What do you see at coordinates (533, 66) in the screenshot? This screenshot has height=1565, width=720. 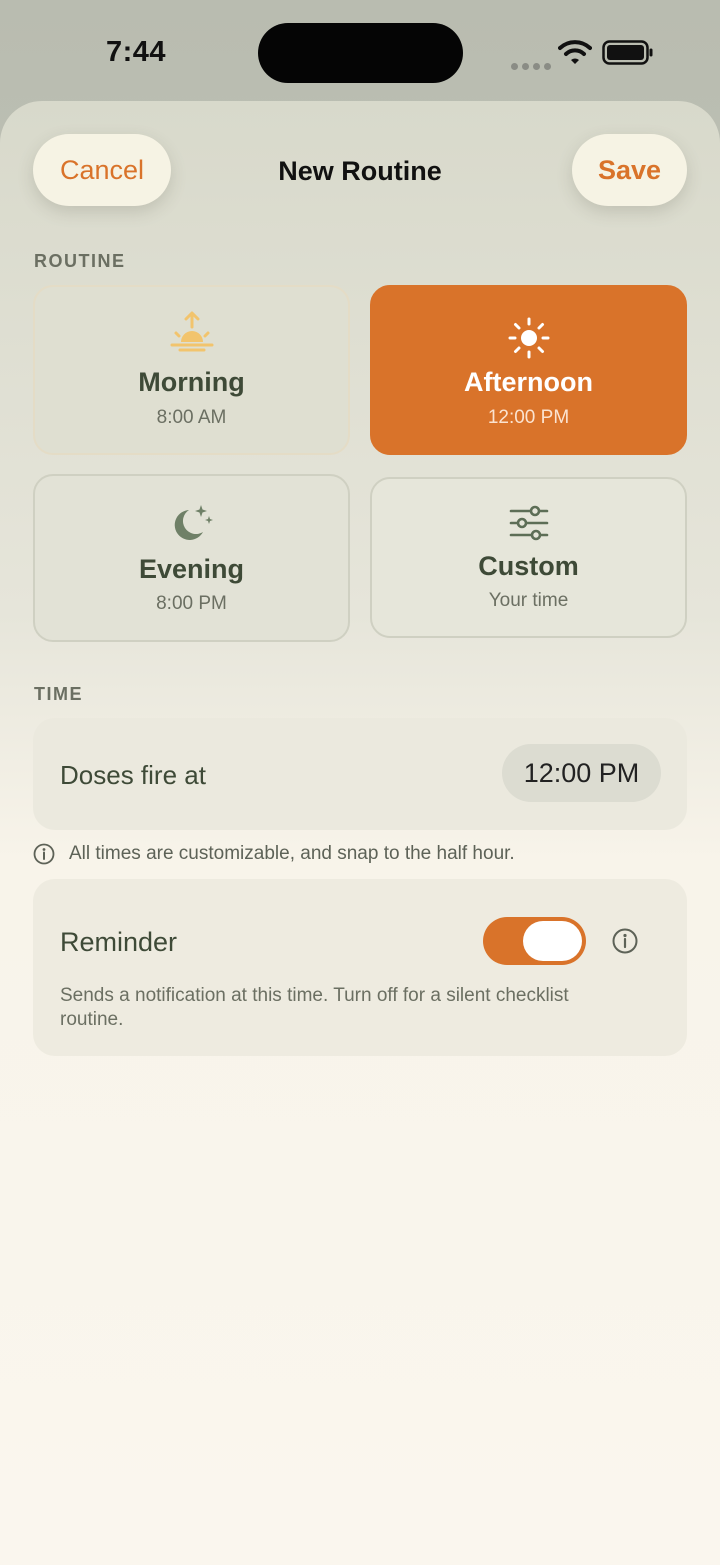 I see `cellular-signal-icon` at bounding box center [533, 66].